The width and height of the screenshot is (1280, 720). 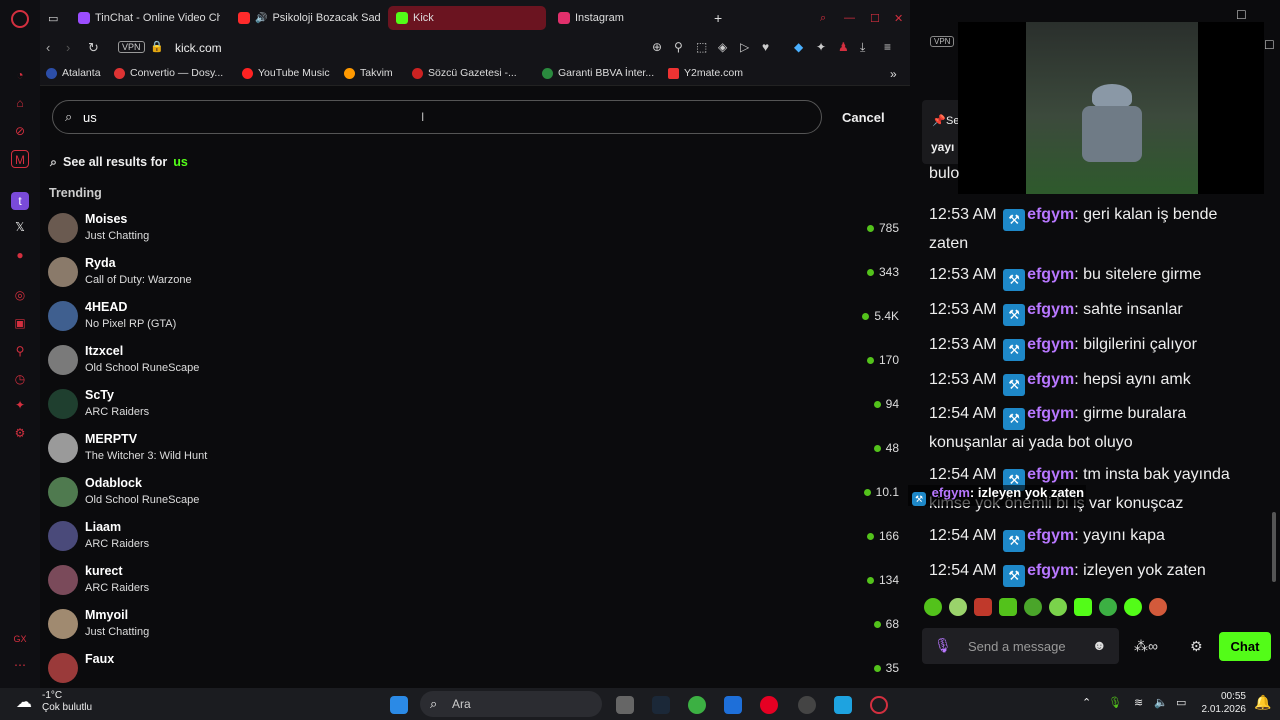 I want to click on search-box: ⌕ us I, so click(x=437, y=117).